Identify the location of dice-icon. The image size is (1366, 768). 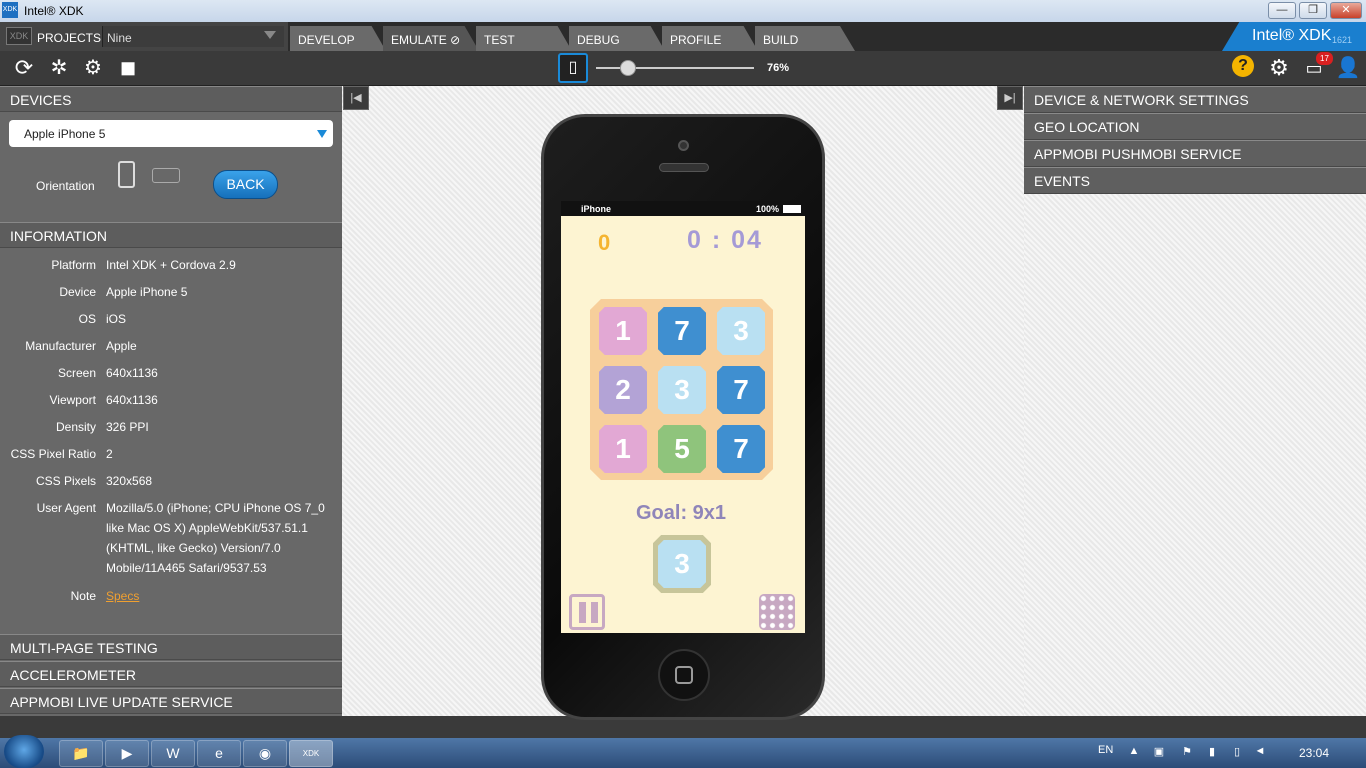
(777, 612).